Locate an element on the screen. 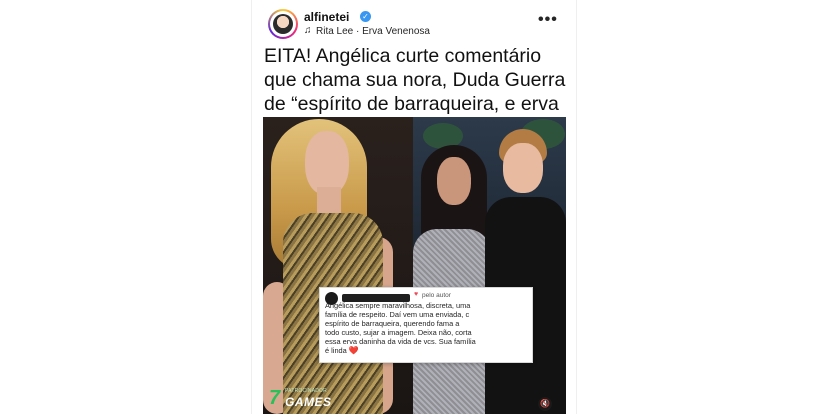 This screenshot has width=828, height=414. liked-by-author-label: pelo autor is located at coordinates (436, 295).